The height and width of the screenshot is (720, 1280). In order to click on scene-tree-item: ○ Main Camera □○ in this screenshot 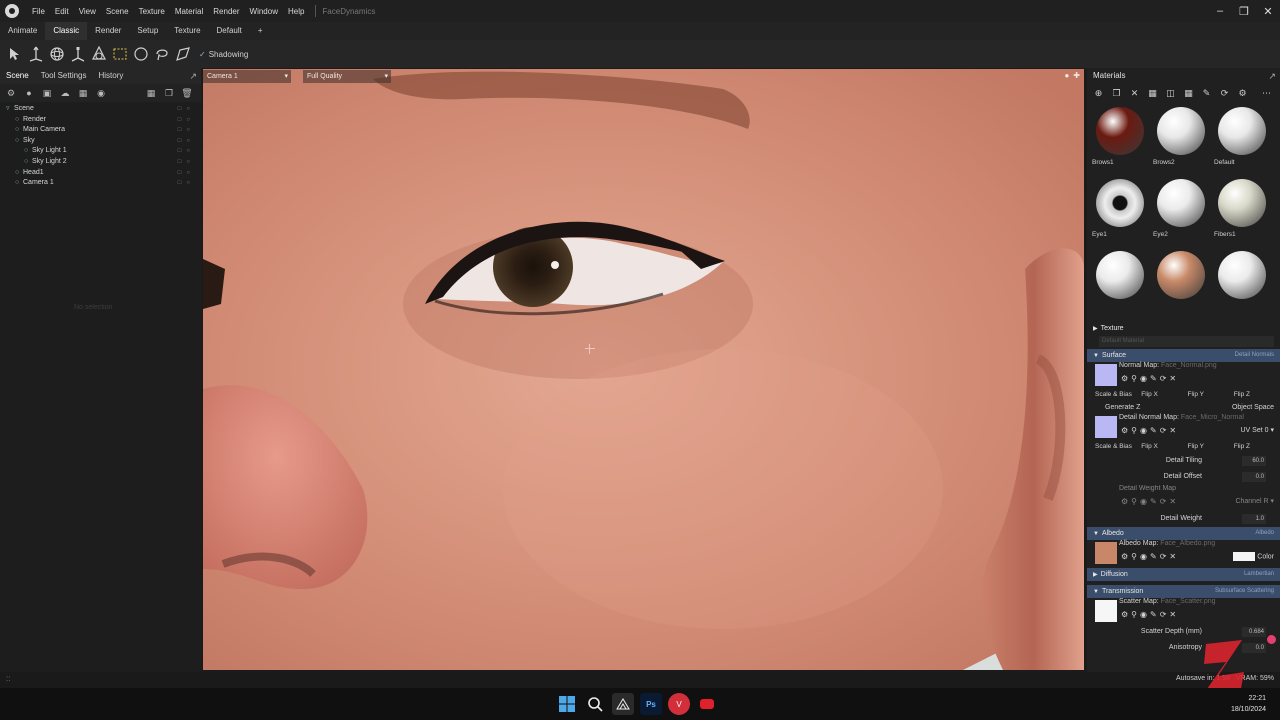, I will do `click(100, 130)`.